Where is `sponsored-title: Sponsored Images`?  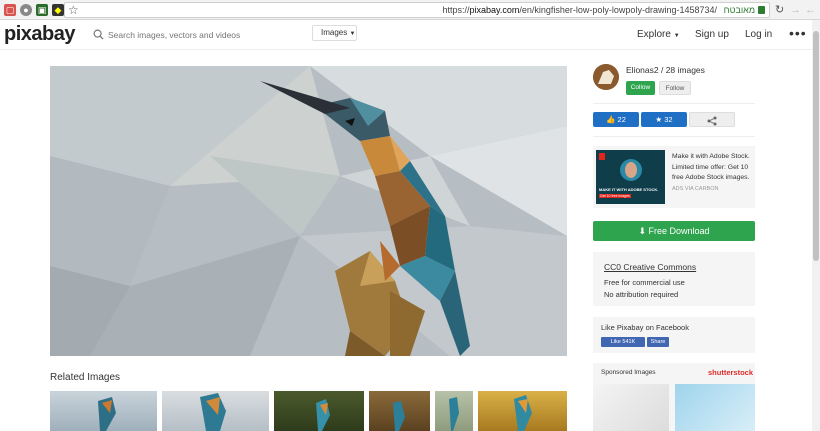 sponsored-title: Sponsored Images is located at coordinates (628, 372).